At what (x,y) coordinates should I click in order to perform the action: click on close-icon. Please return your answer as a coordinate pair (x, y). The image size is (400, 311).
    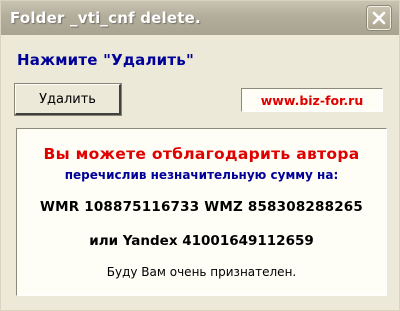
    Looking at the image, I should click on (379, 18).